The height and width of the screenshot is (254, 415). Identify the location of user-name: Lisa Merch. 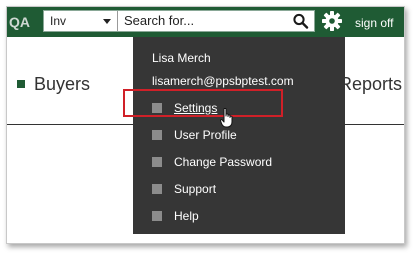
(181, 58).